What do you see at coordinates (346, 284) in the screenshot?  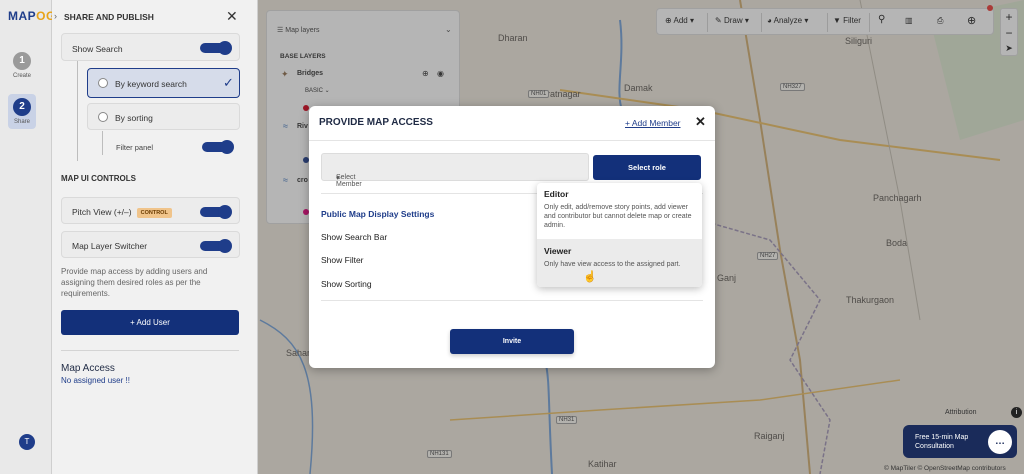 I see `show-sorting-label: Show Sorting` at bounding box center [346, 284].